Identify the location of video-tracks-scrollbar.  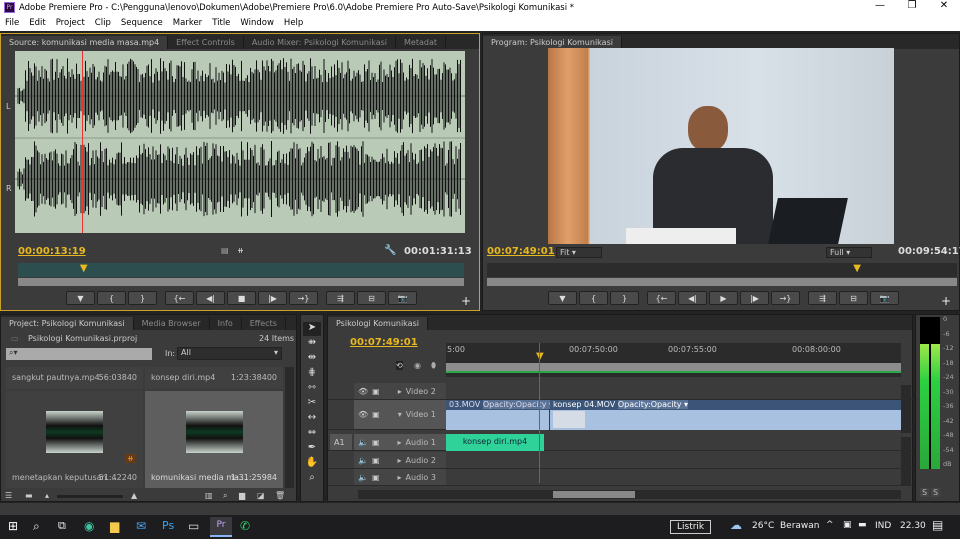
(906, 409).